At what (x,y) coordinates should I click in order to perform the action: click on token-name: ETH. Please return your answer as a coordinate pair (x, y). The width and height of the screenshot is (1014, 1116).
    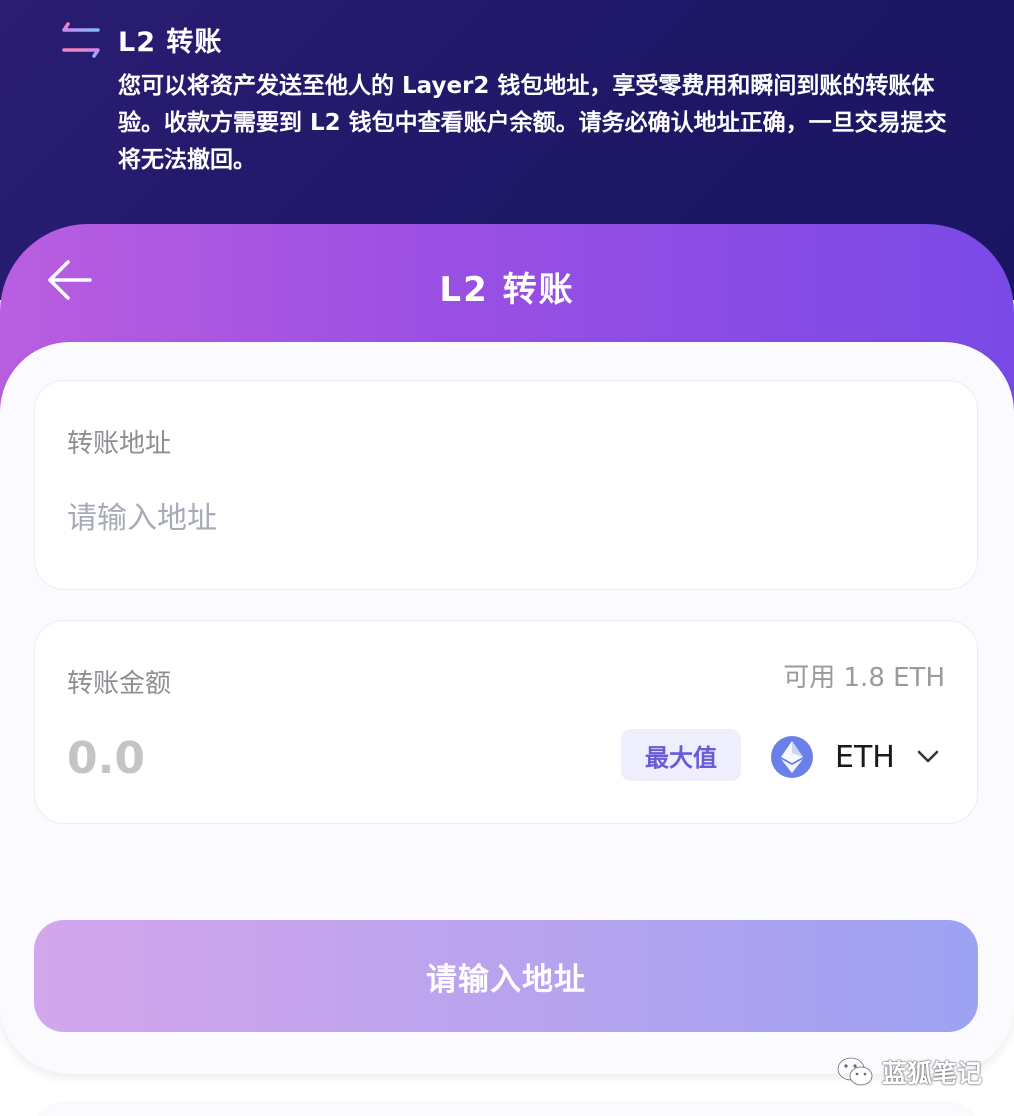
    Looking at the image, I should click on (865, 757).